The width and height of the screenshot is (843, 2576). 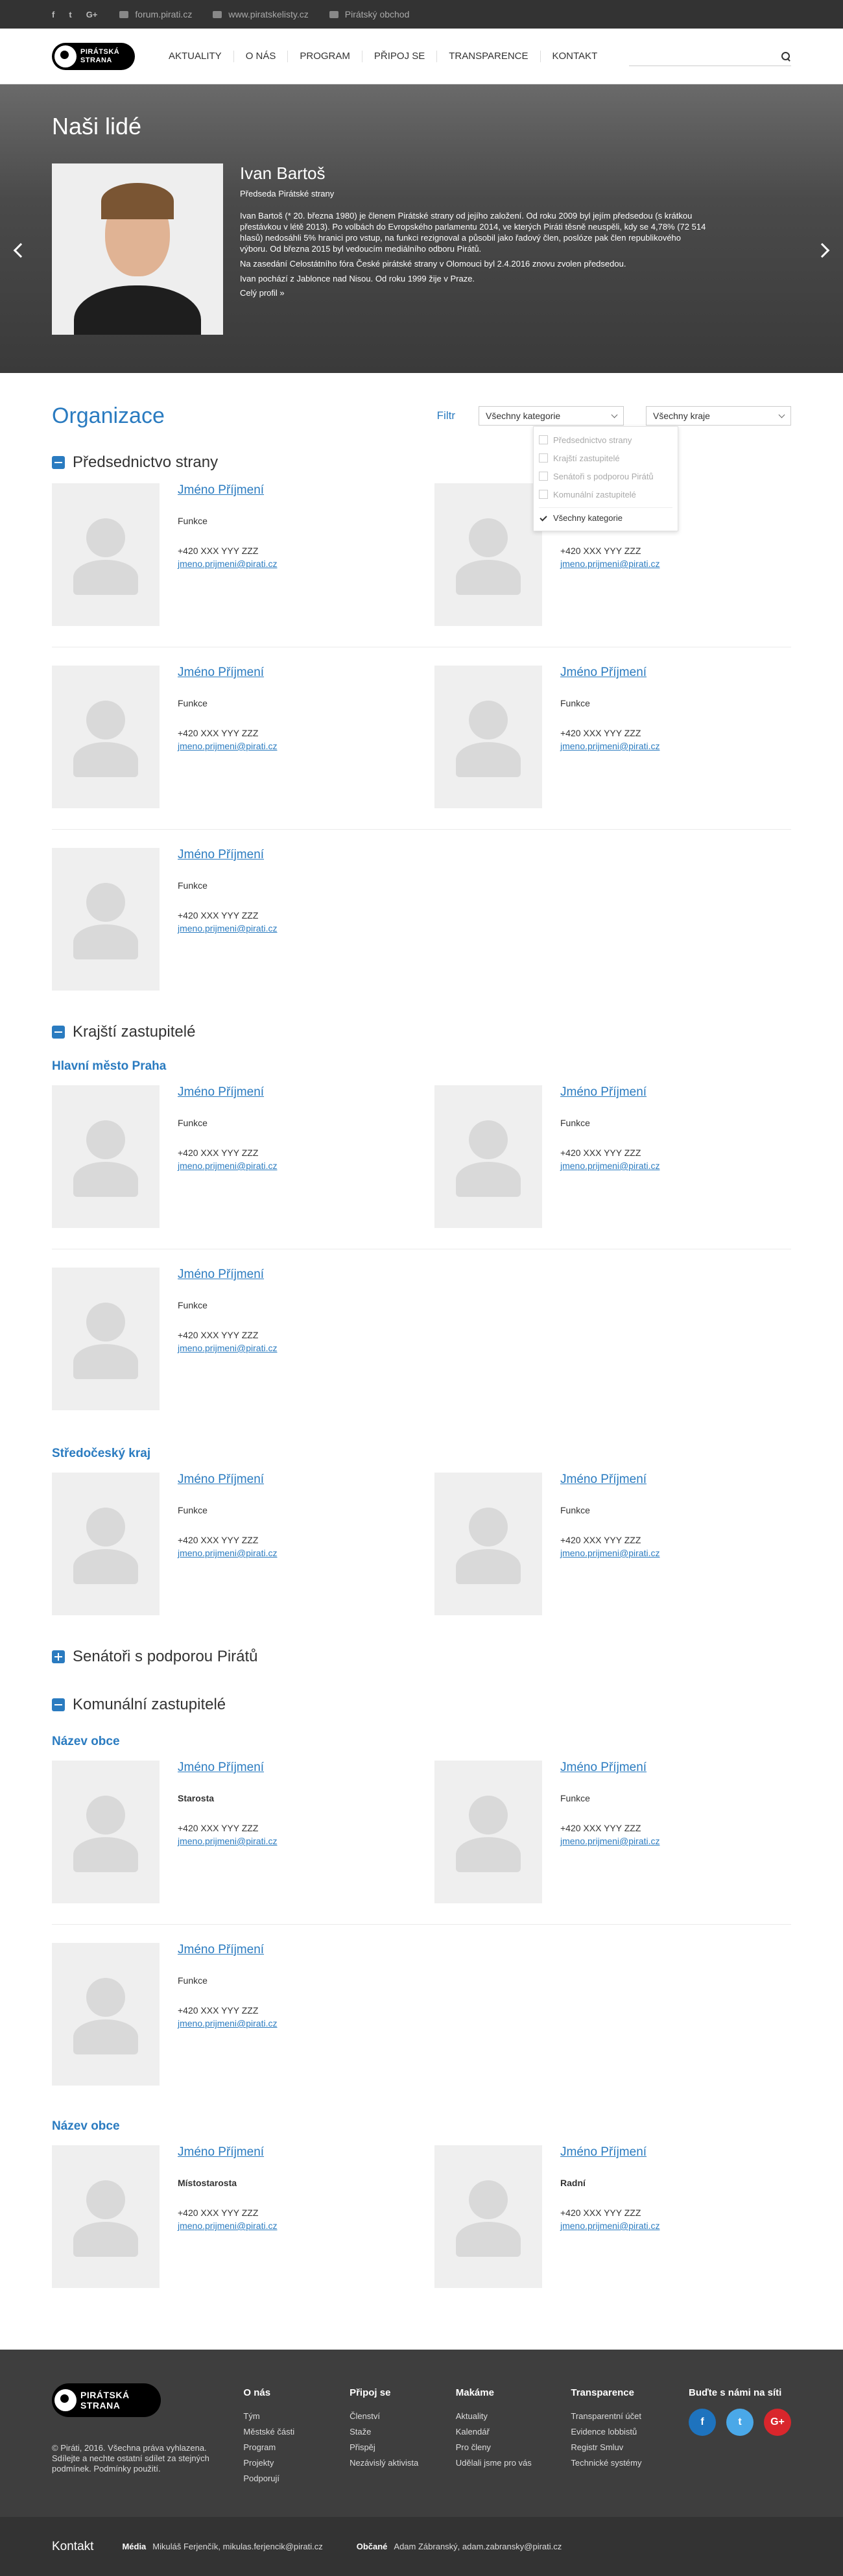 What do you see at coordinates (403, 2463) in the screenshot?
I see `footer-link: Nezávislý aktivista` at bounding box center [403, 2463].